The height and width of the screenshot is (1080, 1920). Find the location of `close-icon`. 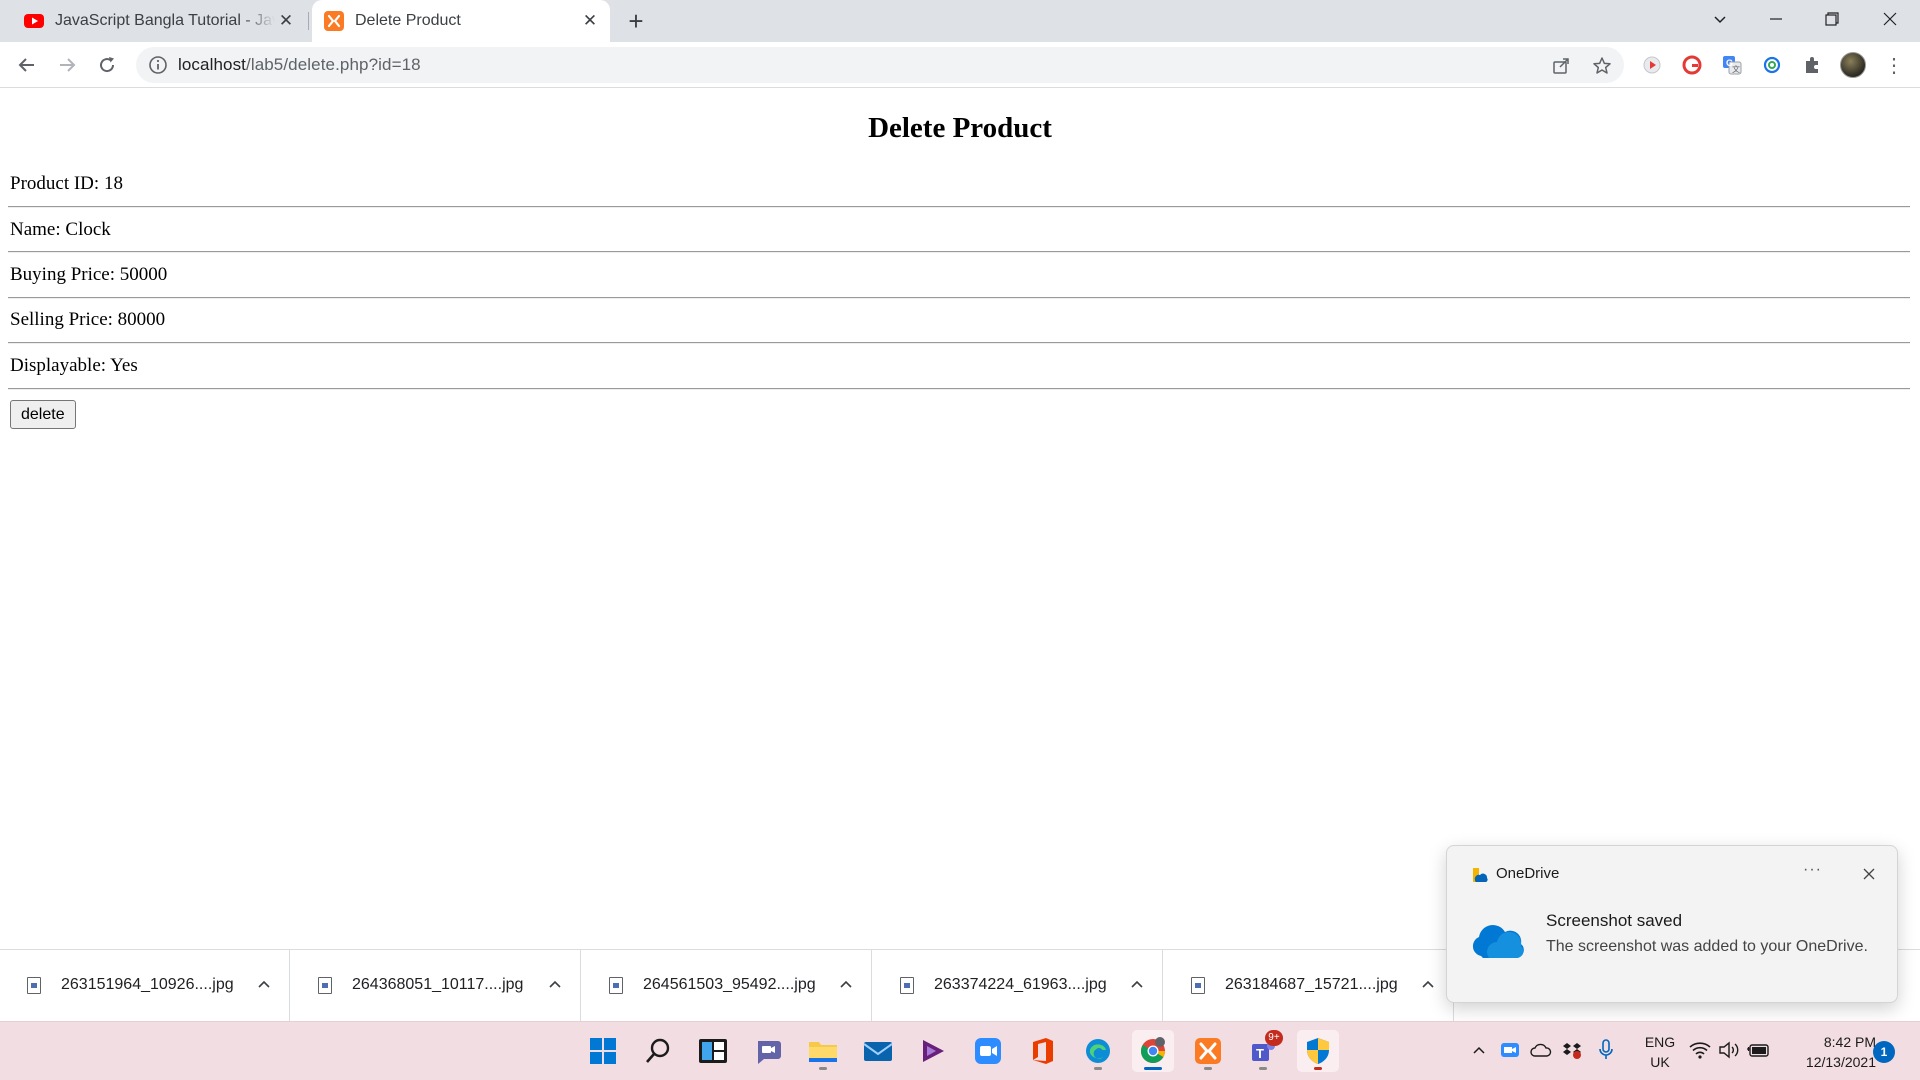

close-icon is located at coordinates (1869, 874).